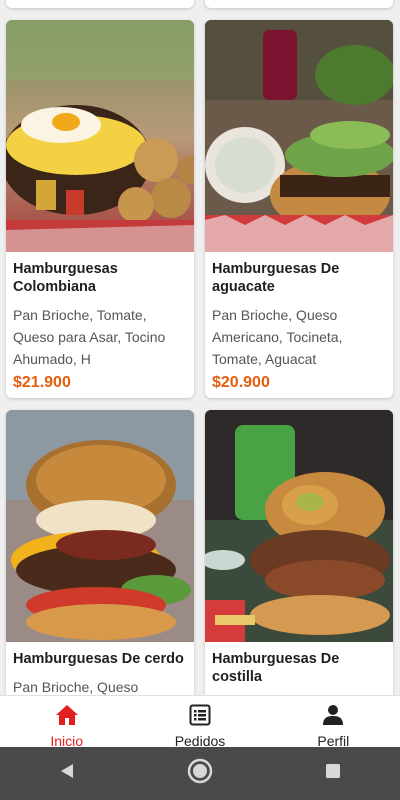  What do you see at coordinates (67, 717) in the screenshot?
I see `home-icon` at bounding box center [67, 717].